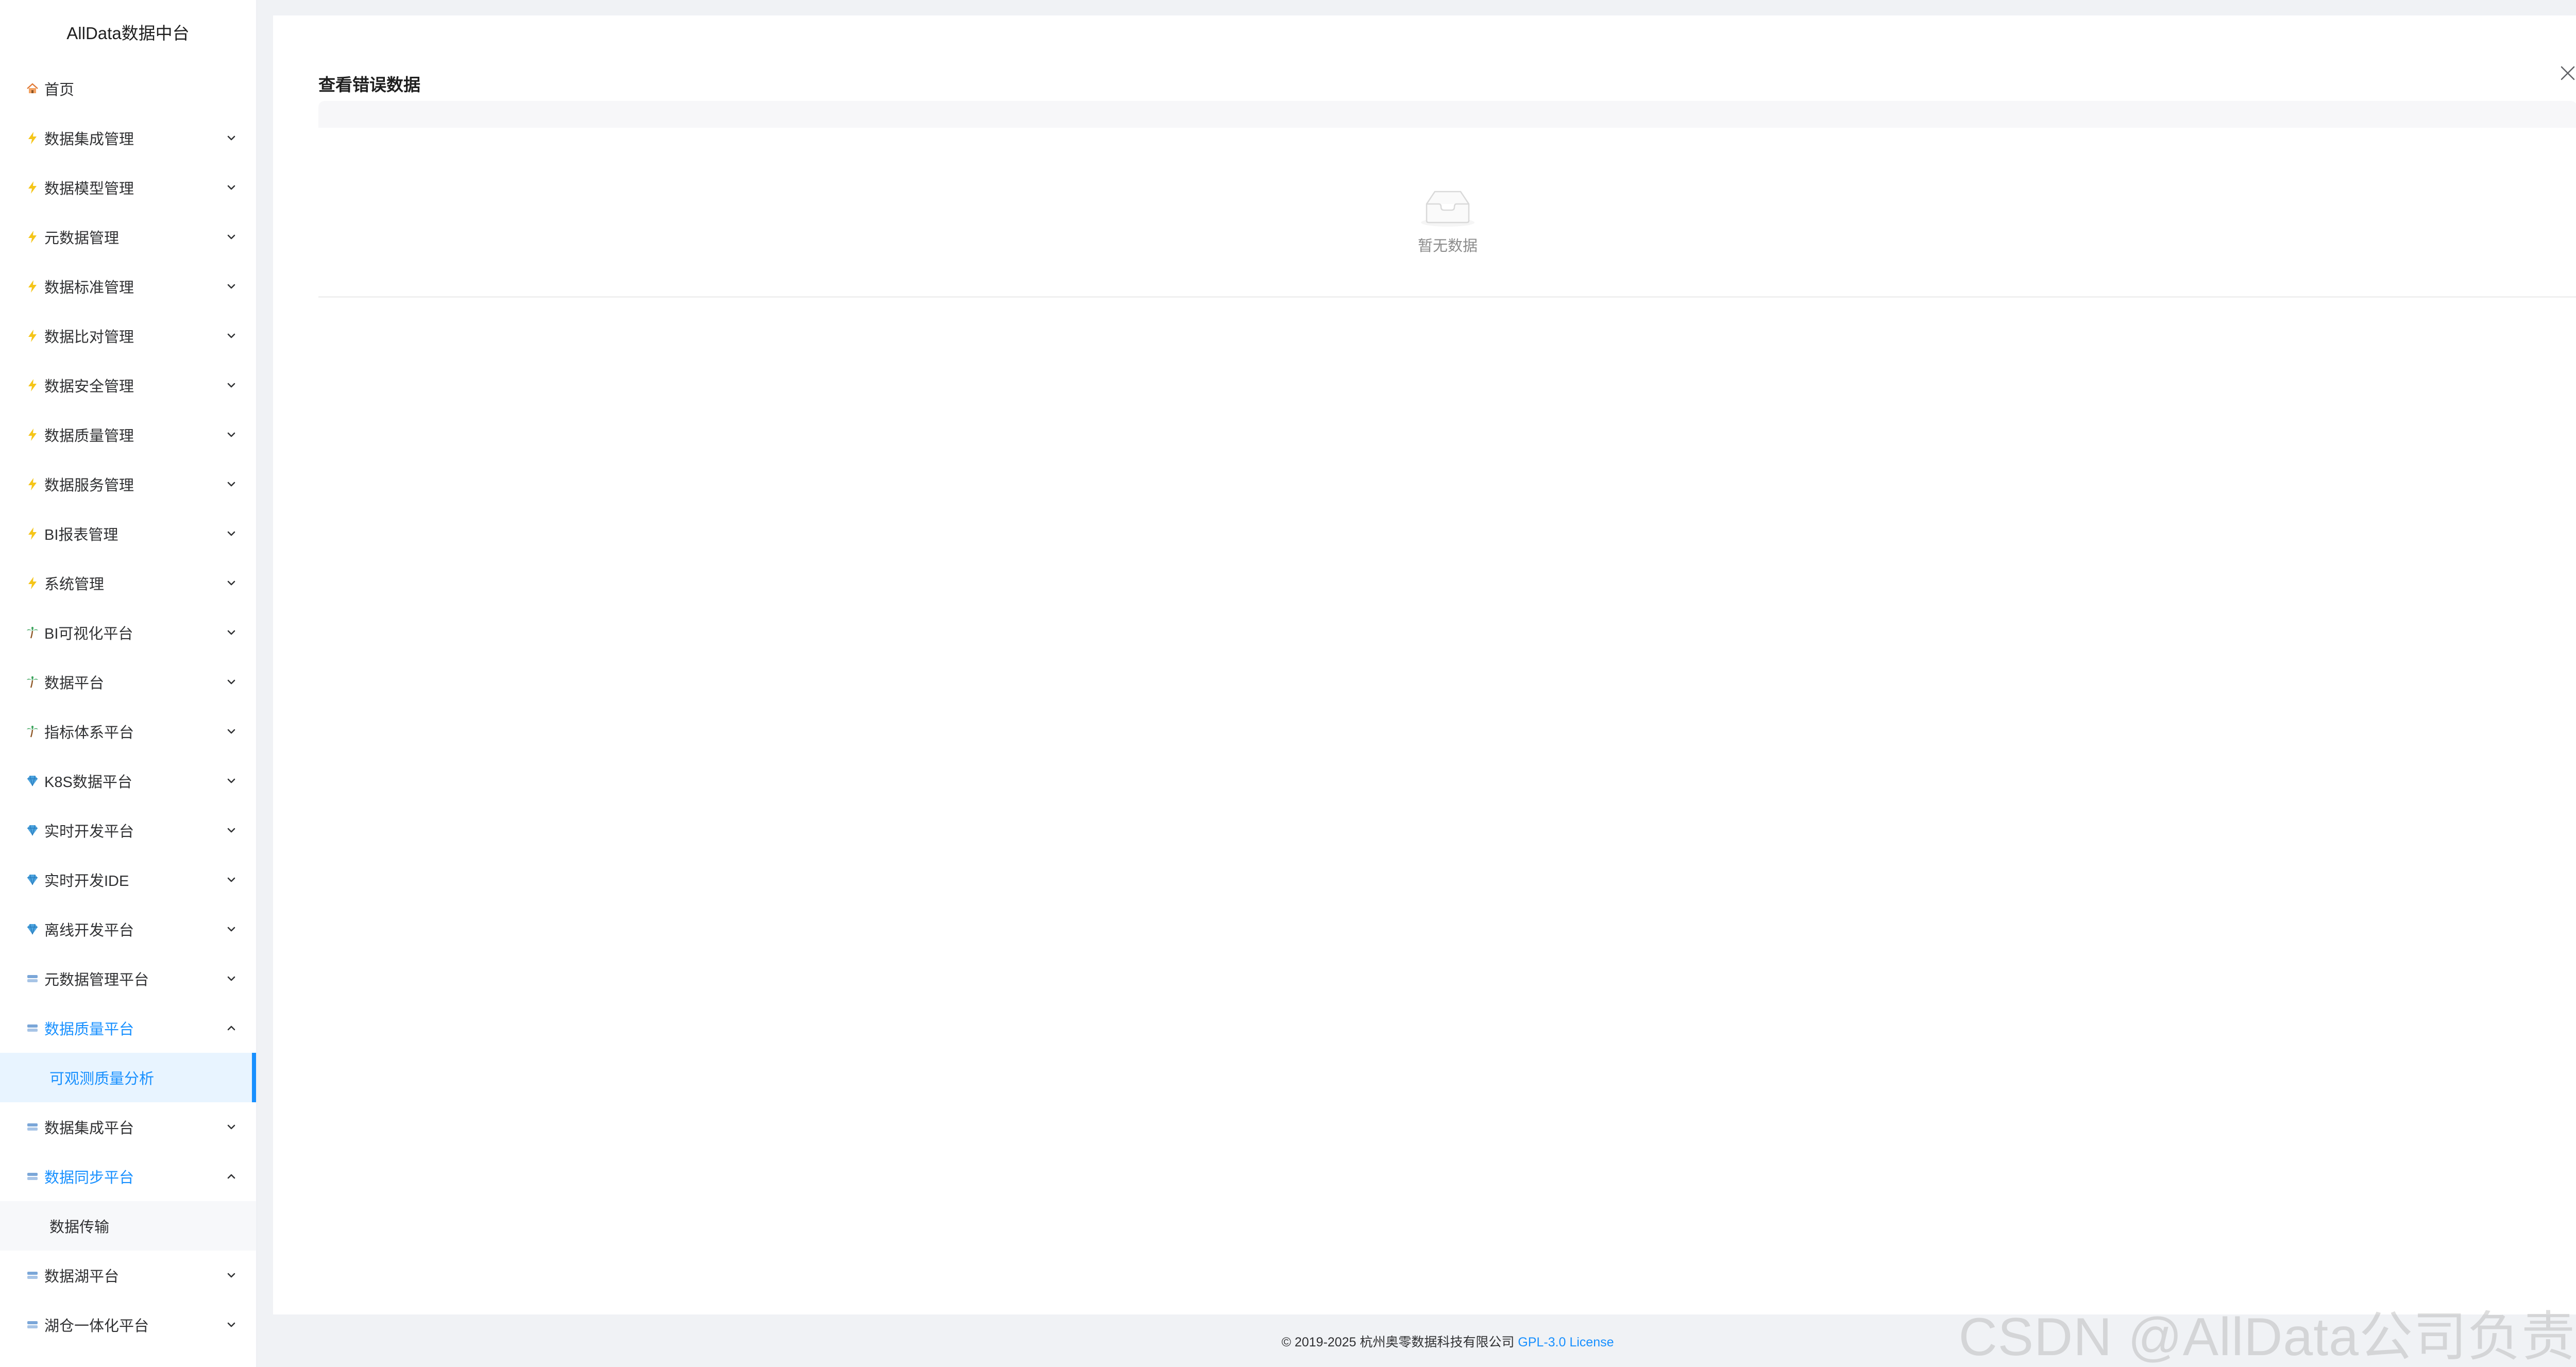 This screenshot has width=2576, height=1367. Describe the element at coordinates (128, 1276) in the screenshot. I see `sidebar-item: 数据湖平台` at that location.